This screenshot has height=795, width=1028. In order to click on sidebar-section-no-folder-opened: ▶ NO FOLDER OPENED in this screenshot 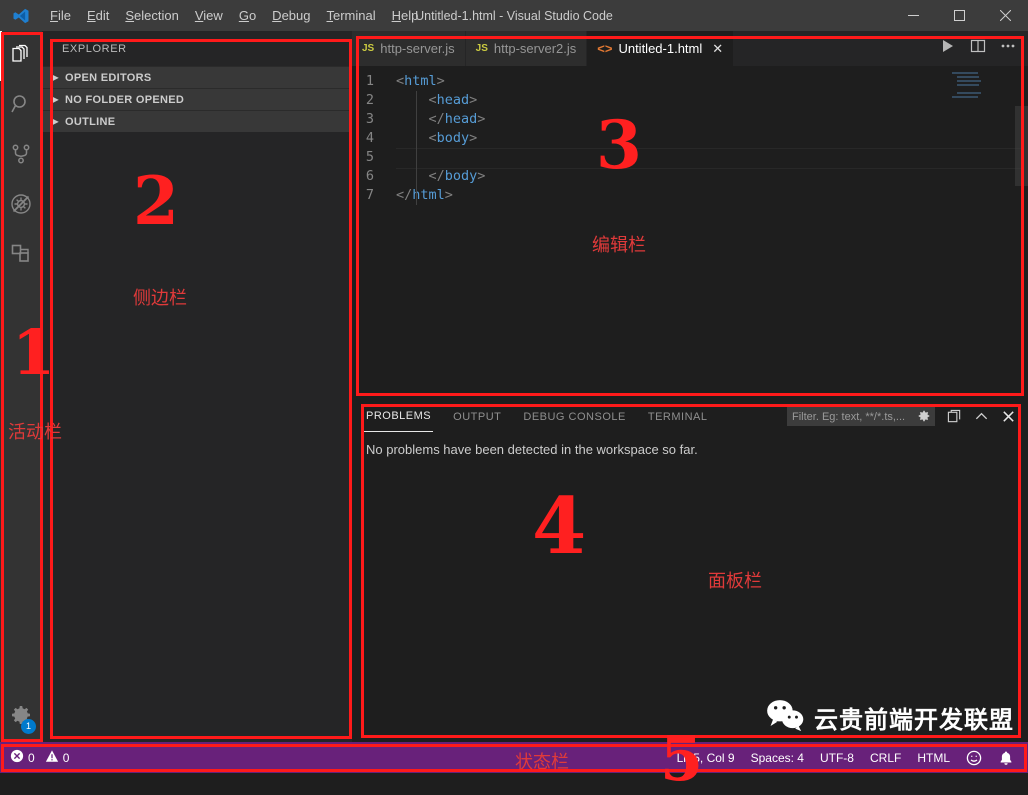, I will do `click(197, 99)`.